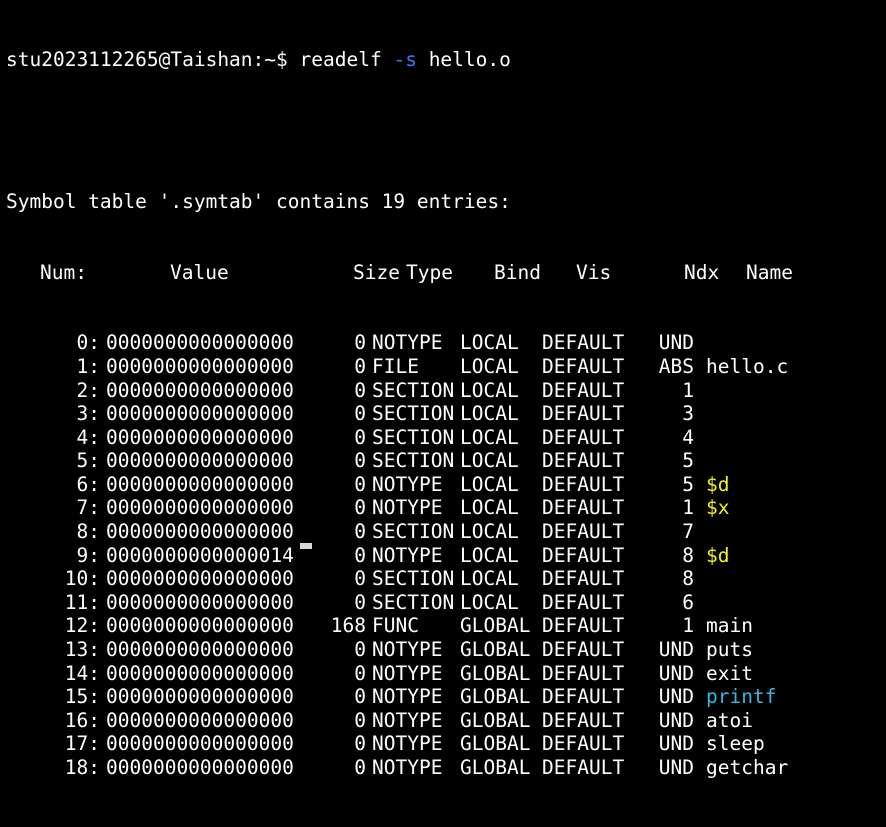 Image resolution: width=886 pixels, height=827 pixels. Describe the element at coordinates (88, 366) in the screenshot. I see `row-num: 1:` at that location.